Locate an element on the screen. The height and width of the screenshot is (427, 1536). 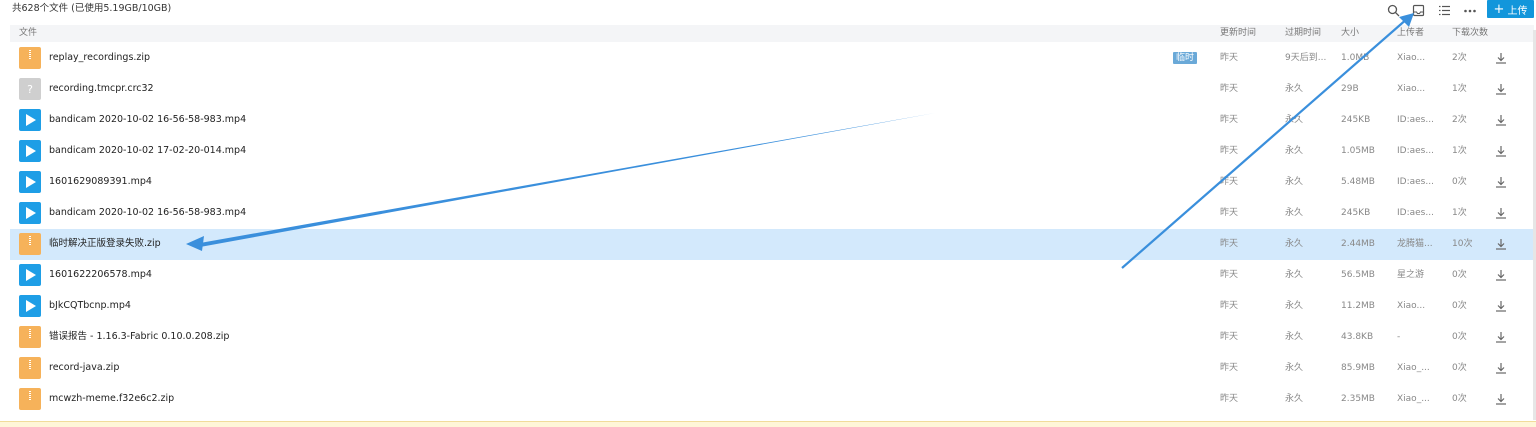
column-expires: 过期时间 is located at coordinates (1303, 33).